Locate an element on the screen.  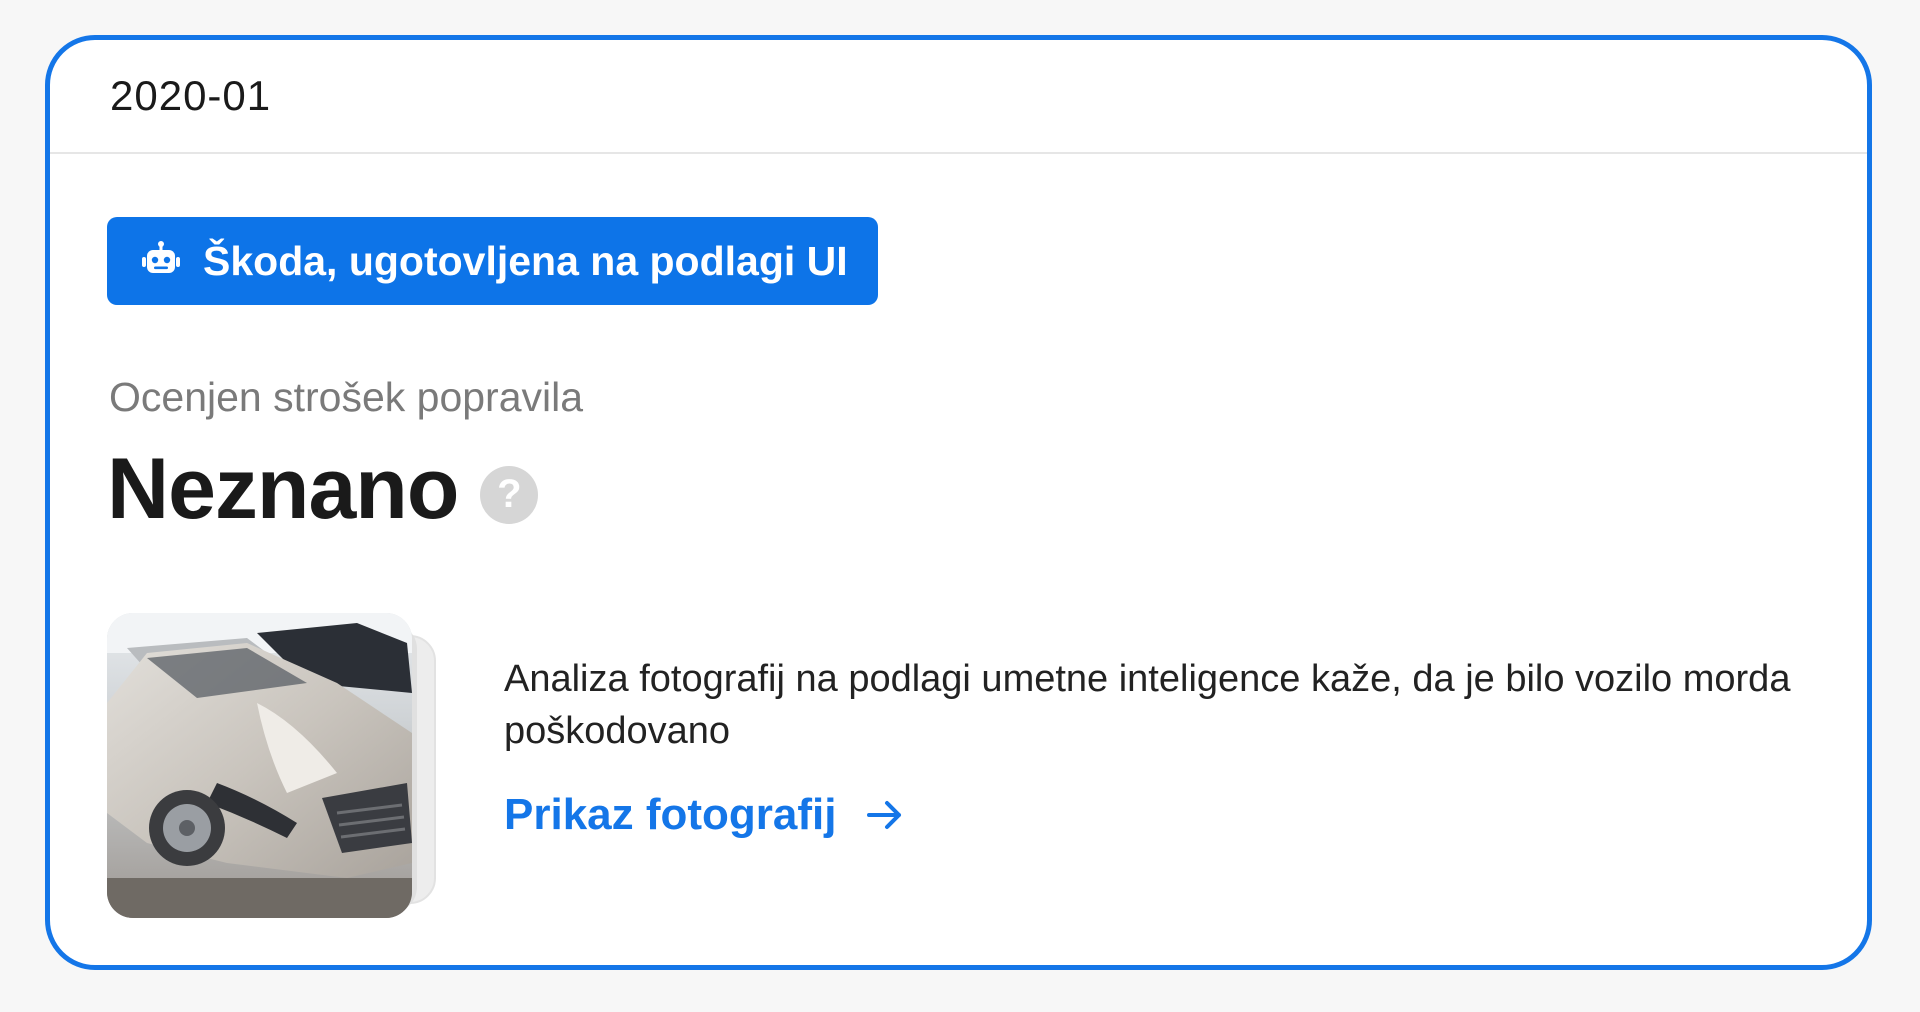
damaged-car-photo is located at coordinates (259, 765).